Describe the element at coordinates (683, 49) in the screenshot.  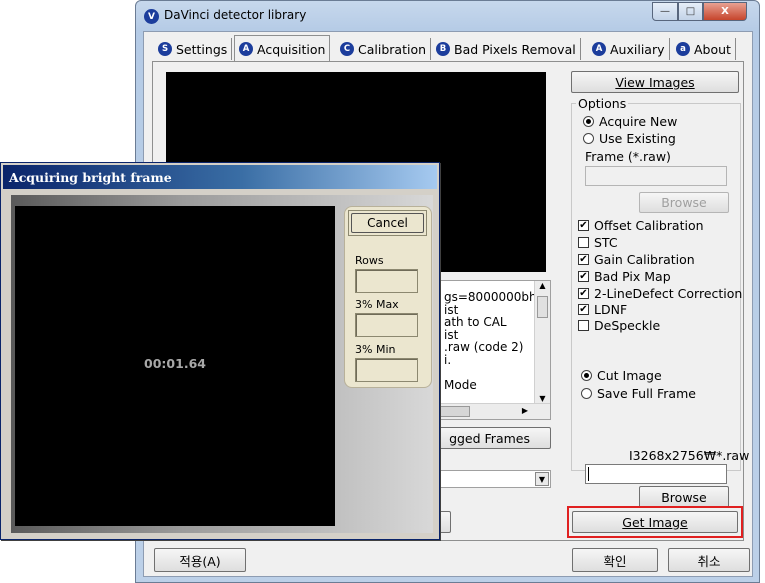
I see `about-tab-icon: a` at that location.